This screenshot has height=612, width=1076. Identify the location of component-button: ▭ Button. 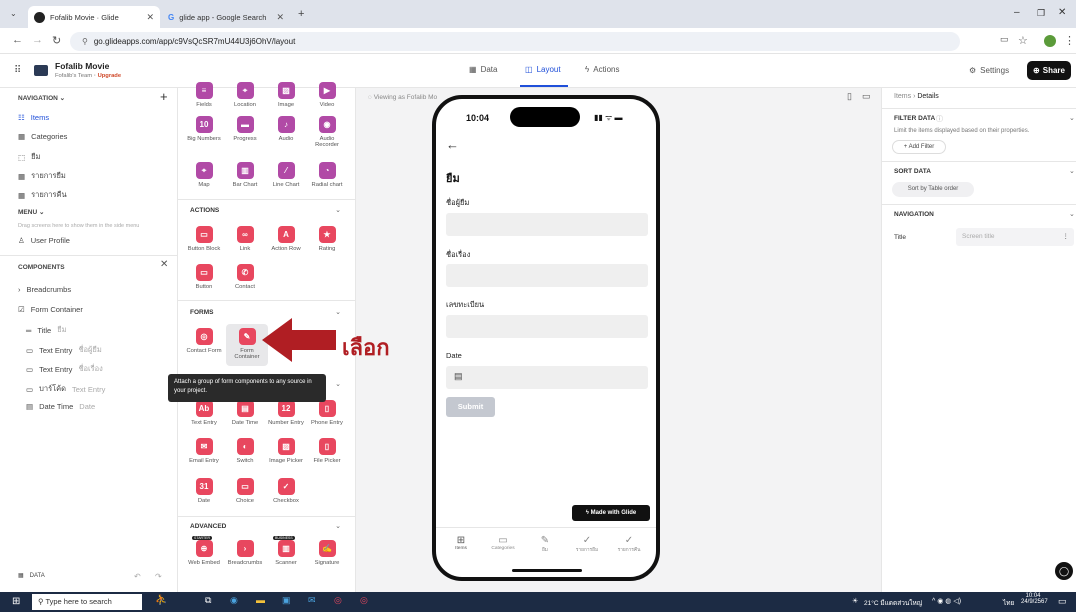
(204, 277).